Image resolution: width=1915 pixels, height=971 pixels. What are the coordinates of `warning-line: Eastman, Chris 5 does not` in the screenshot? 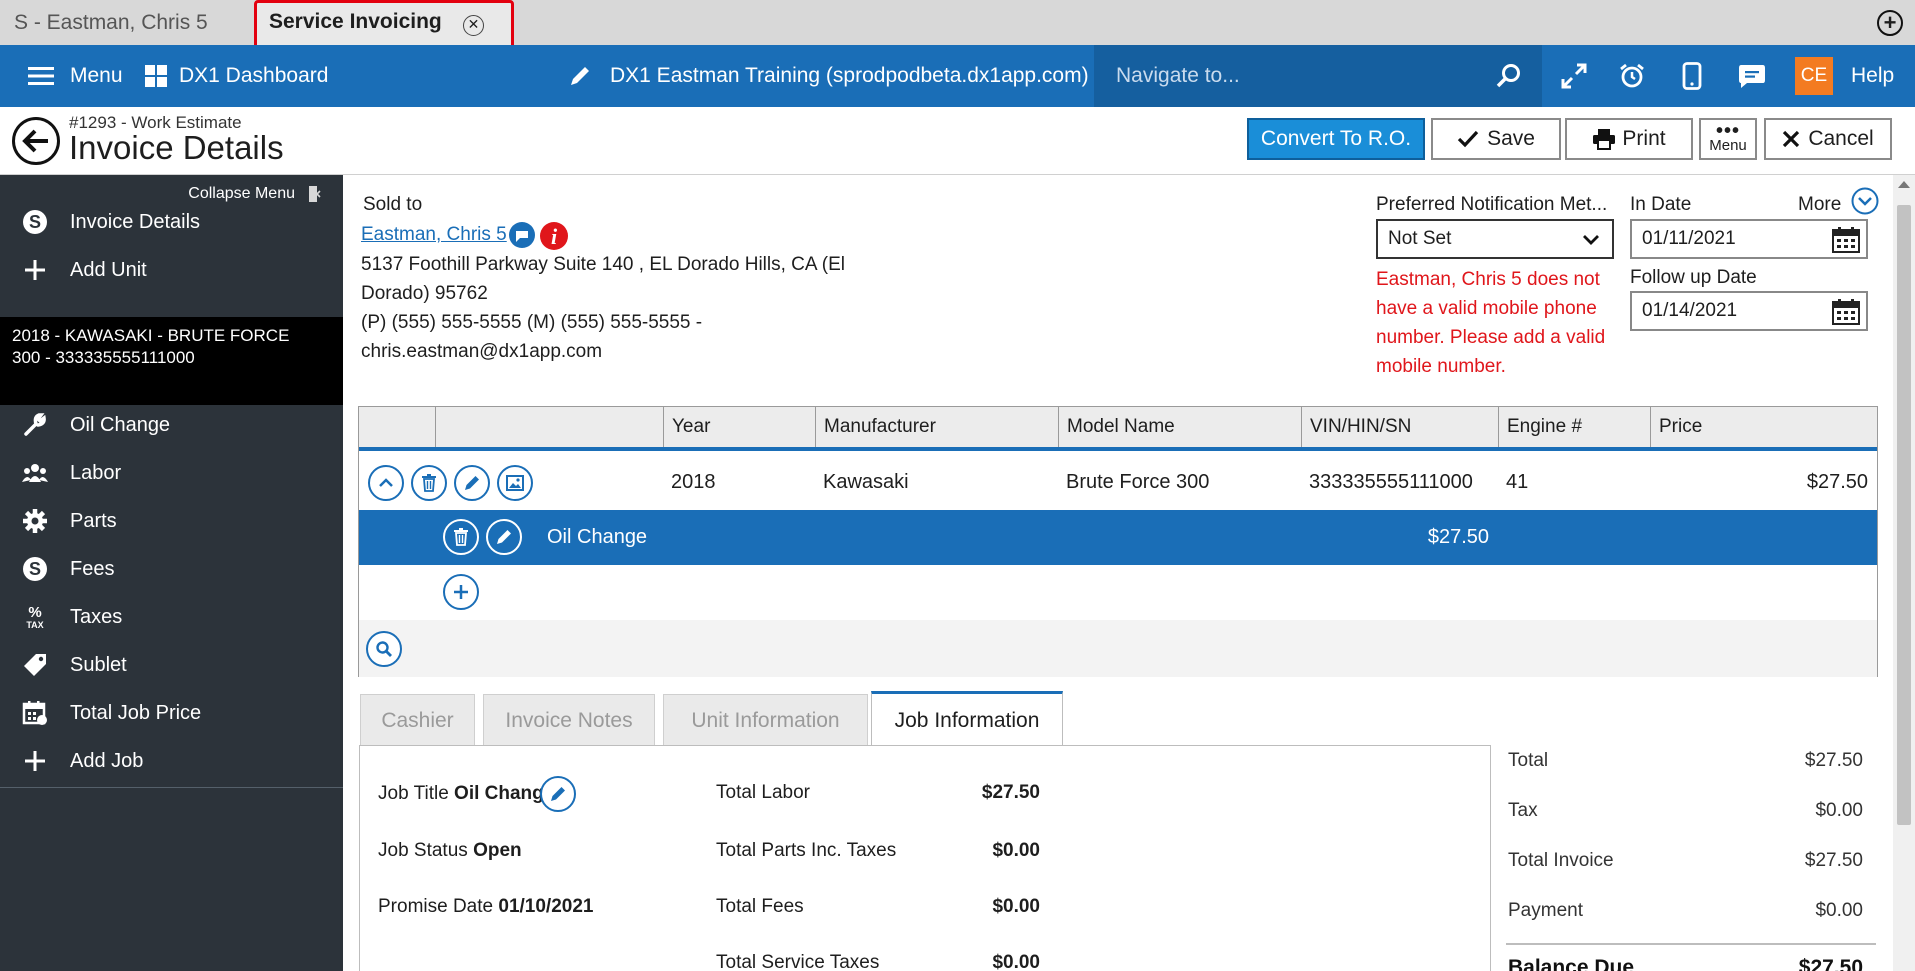 It's located at (1488, 279).